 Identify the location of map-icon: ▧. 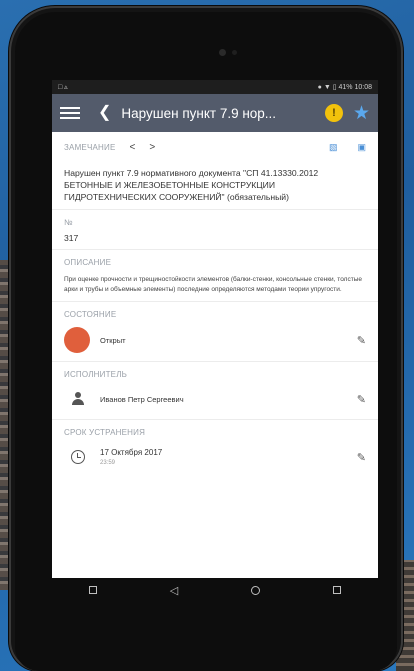
(333, 147).